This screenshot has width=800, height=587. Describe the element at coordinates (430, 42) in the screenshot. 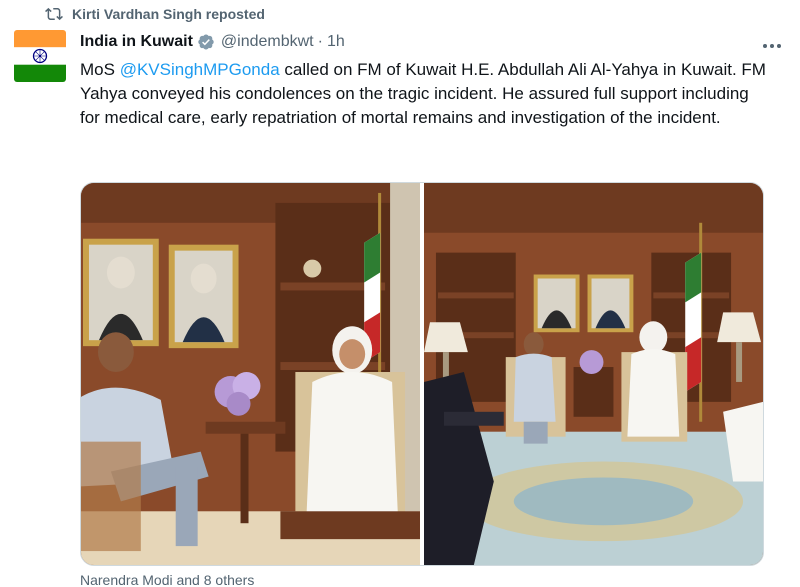

I see `tweet-header: India in Kuwait @indembkwt · 1h` at that location.